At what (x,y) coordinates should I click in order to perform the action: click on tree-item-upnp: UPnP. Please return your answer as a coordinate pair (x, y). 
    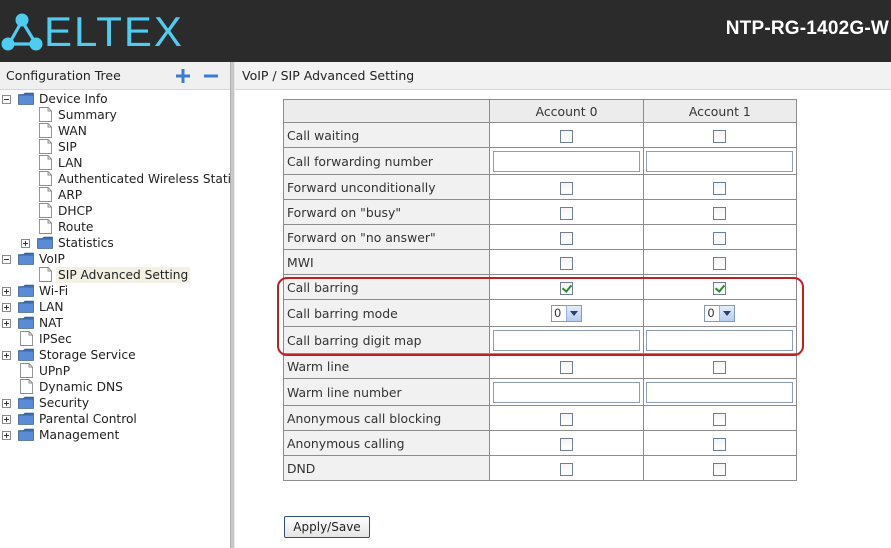
    Looking at the image, I should click on (115, 371).